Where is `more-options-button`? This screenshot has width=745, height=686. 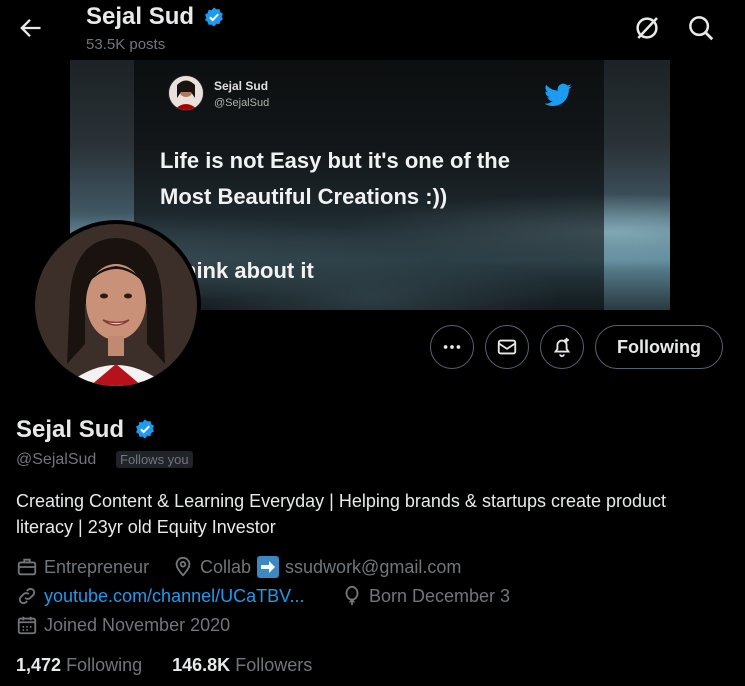 more-options-button is located at coordinates (452, 347).